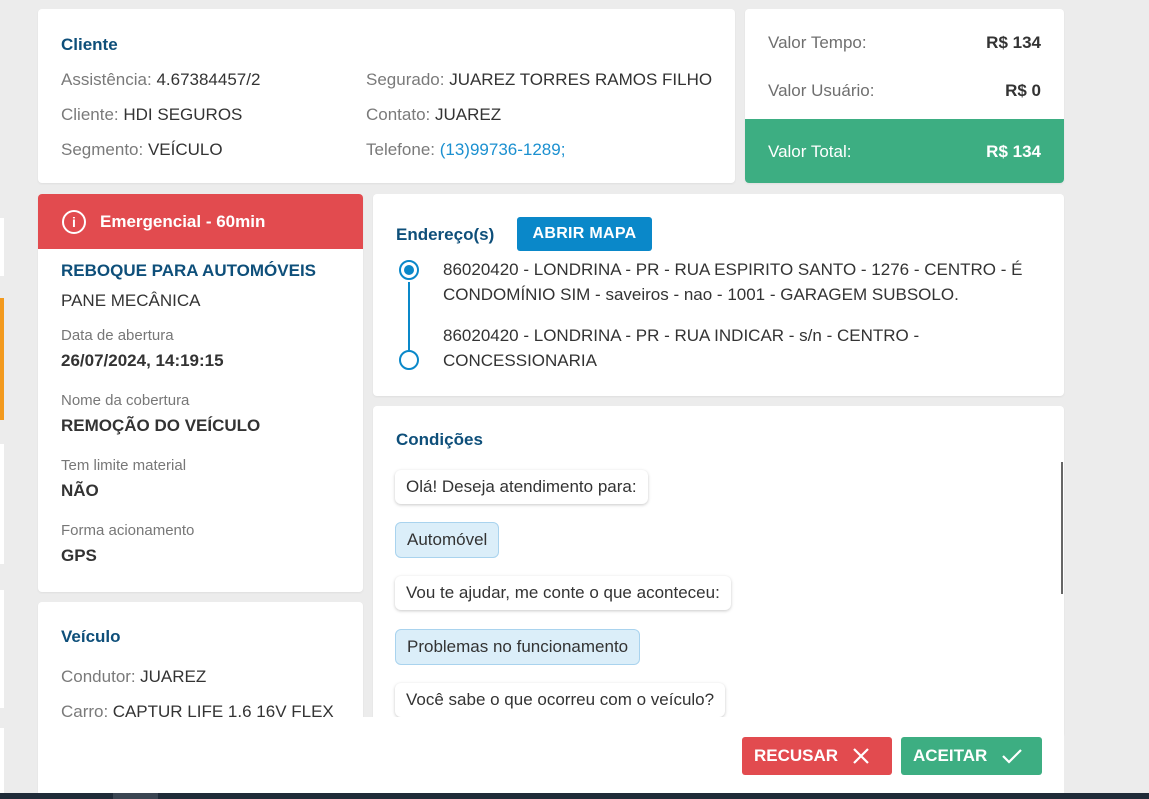 This screenshot has width=1149, height=799. I want to click on time-value-label: Valor Tempo:, so click(817, 42).